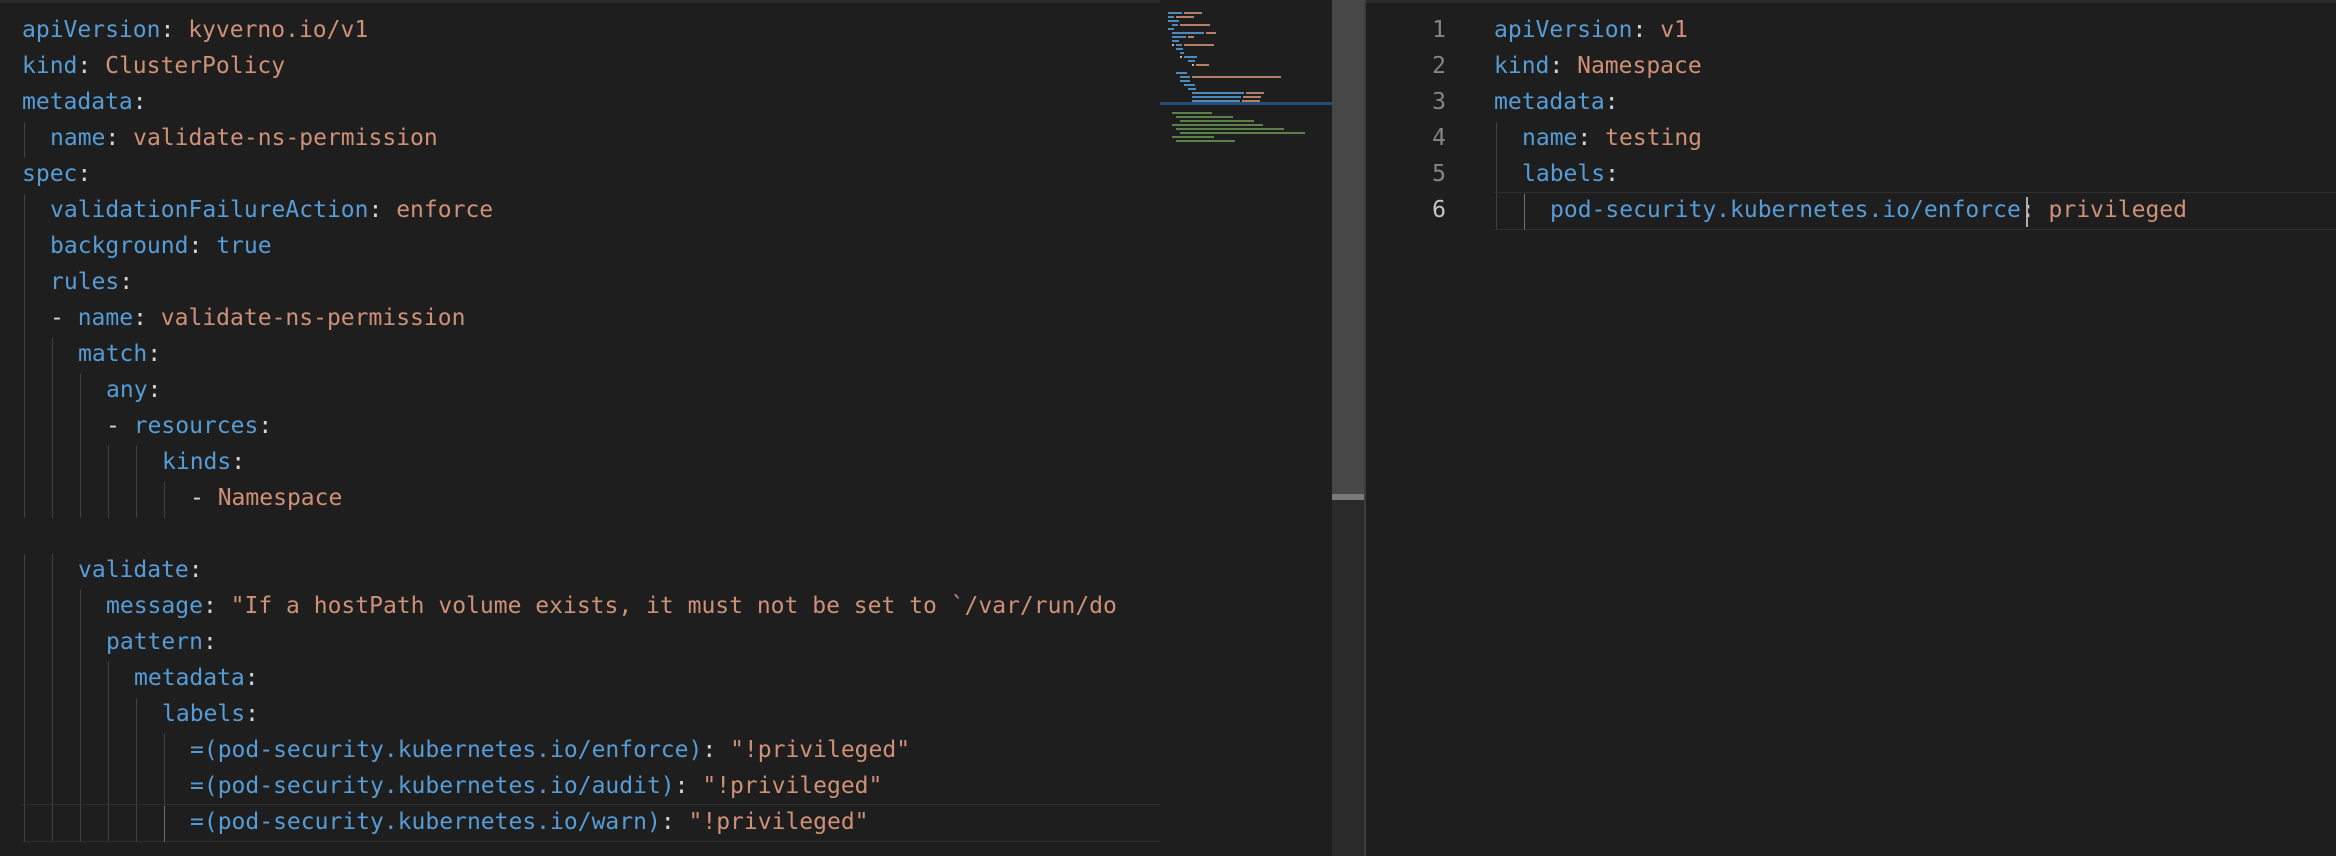 This screenshot has width=2336, height=856. Describe the element at coordinates (1851, 102) in the screenshot. I see `code-line: 3 metadata:` at that location.